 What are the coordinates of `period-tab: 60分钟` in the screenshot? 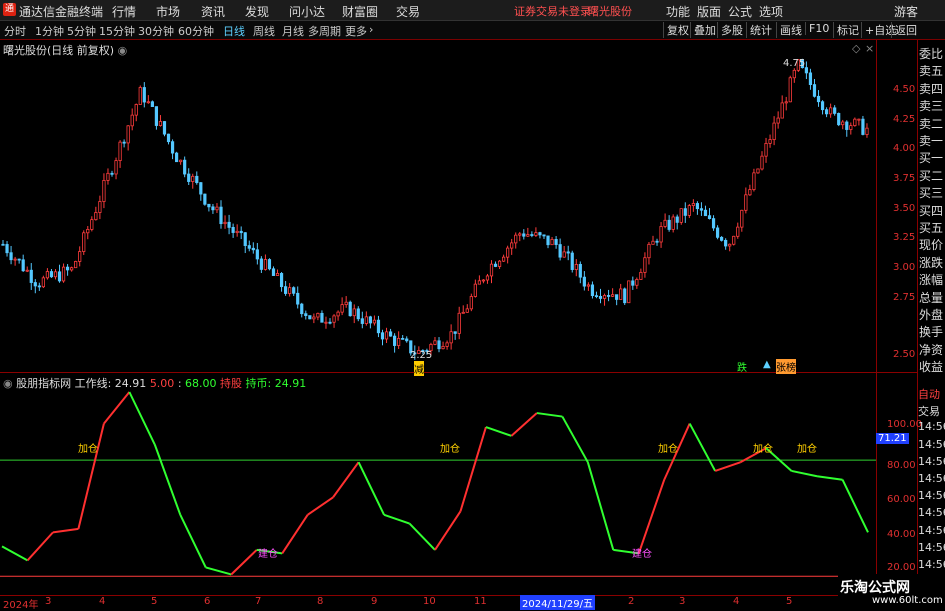 It's located at (196, 31).